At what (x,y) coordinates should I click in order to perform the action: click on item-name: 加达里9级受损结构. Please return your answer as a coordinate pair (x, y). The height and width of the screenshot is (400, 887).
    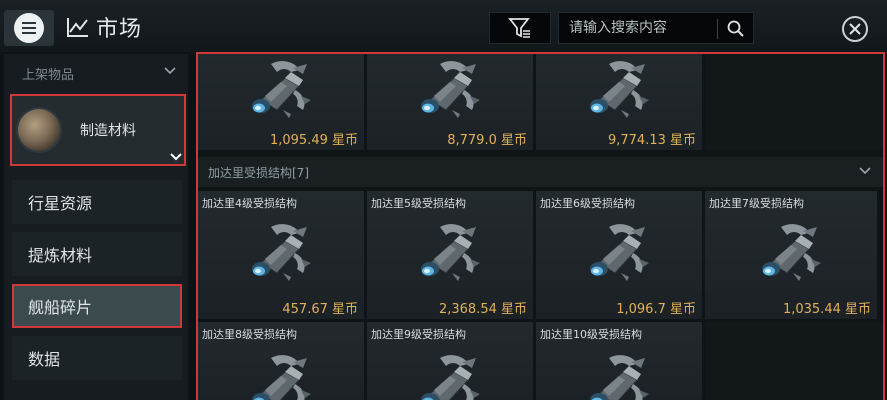
    Looking at the image, I should click on (418, 334).